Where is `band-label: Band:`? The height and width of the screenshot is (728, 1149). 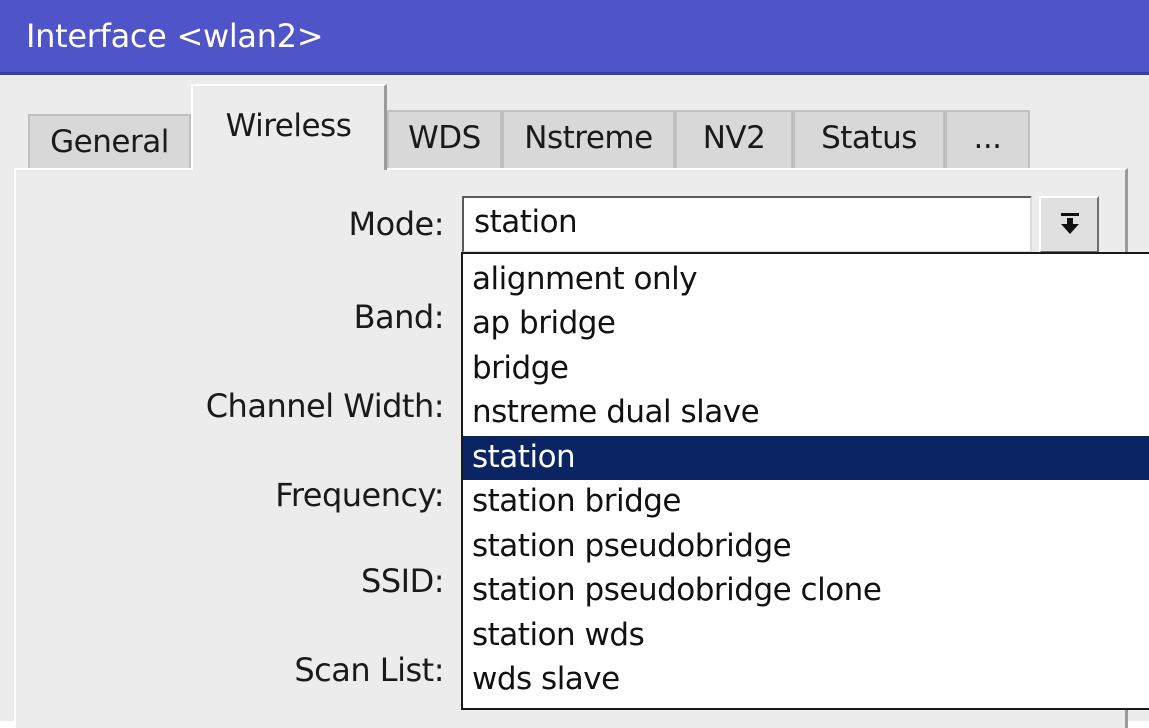
band-label: Band: is located at coordinates (399, 317).